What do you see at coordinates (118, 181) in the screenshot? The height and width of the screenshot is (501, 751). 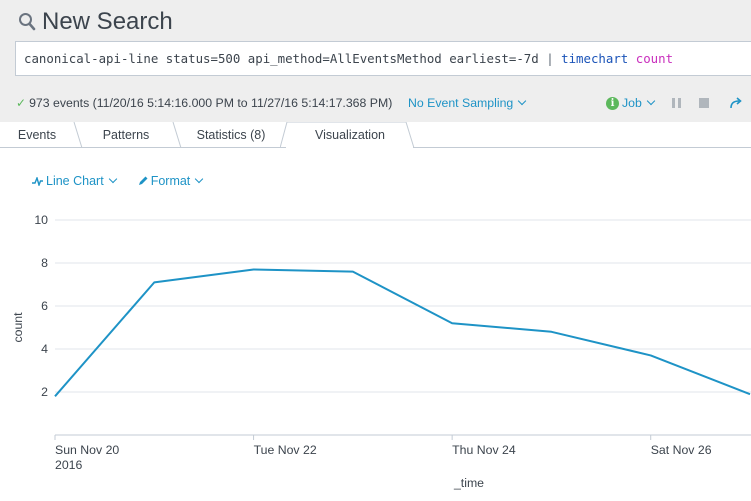 I see `visualization-toolbar: Line Chart Format` at bounding box center [118, 181].